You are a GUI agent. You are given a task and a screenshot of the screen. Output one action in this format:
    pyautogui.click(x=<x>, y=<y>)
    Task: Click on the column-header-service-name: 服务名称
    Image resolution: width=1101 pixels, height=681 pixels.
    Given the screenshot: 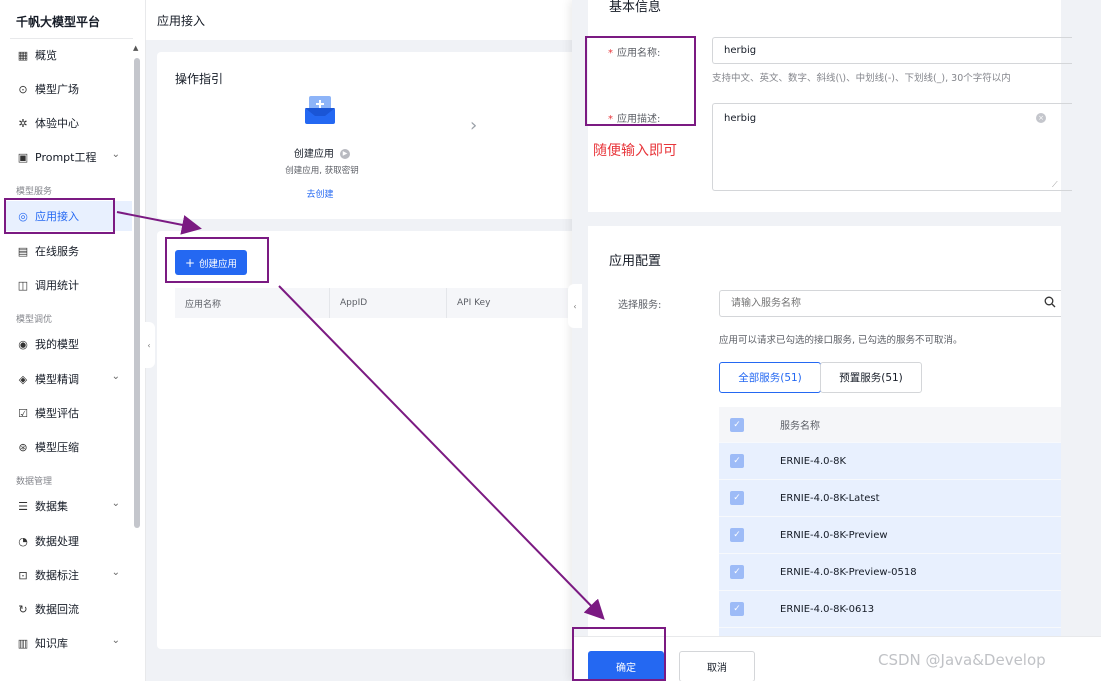 What is the action you would take?
    pyautogui.click(x=800, y=426)
    